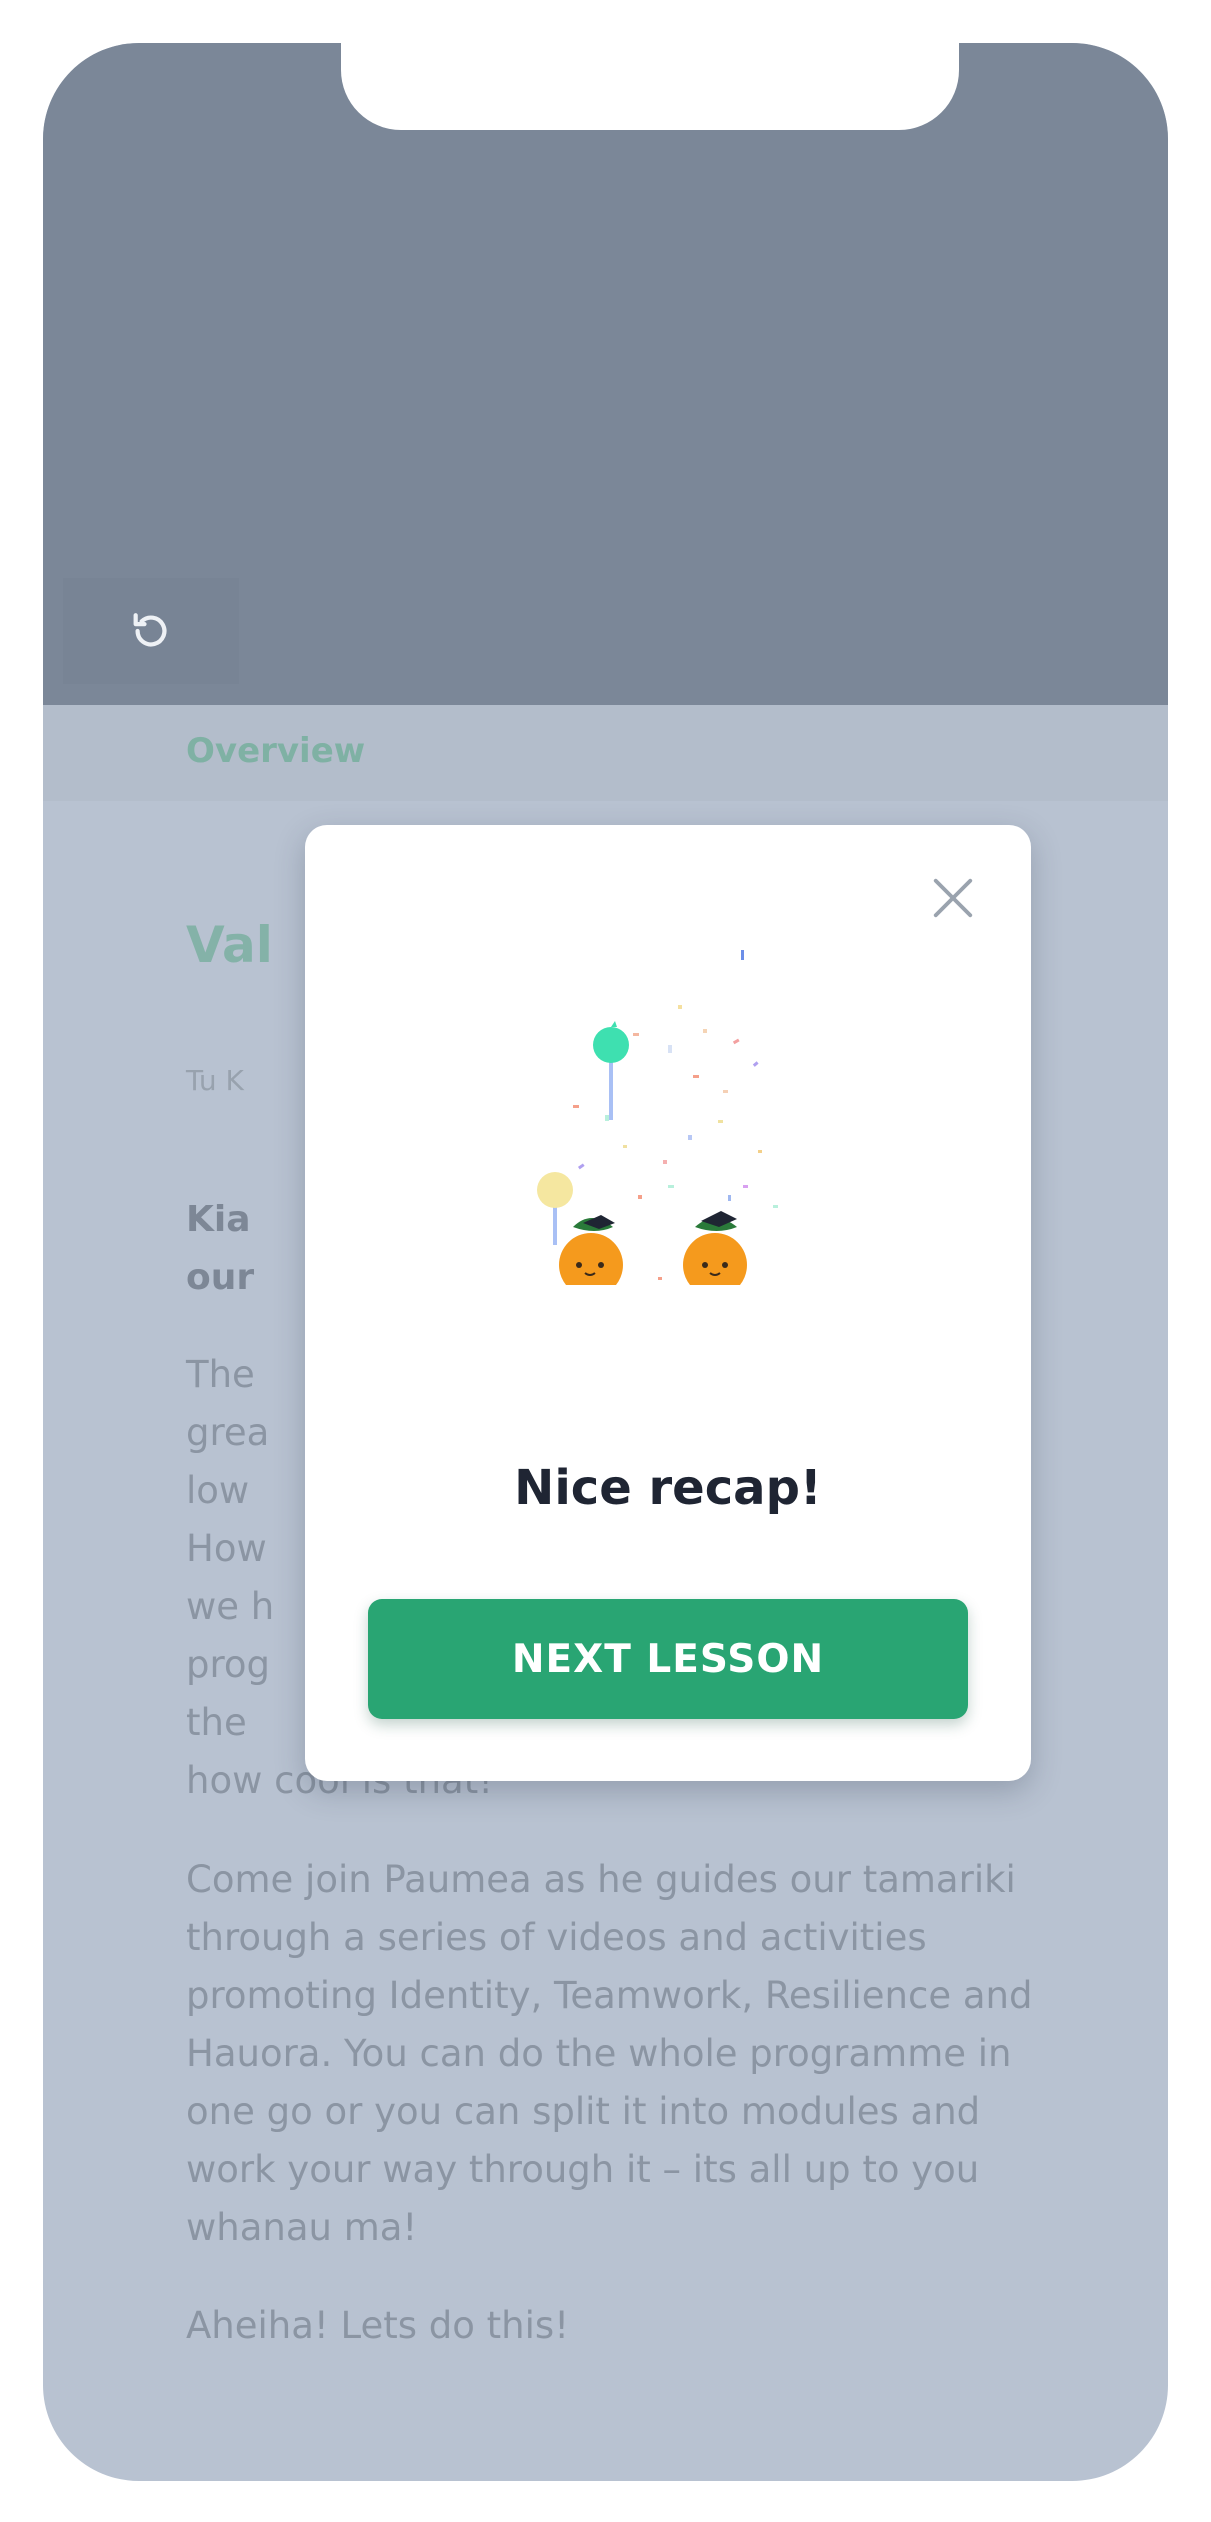  I want to click on celebration-illustration, so click(657, 1117).